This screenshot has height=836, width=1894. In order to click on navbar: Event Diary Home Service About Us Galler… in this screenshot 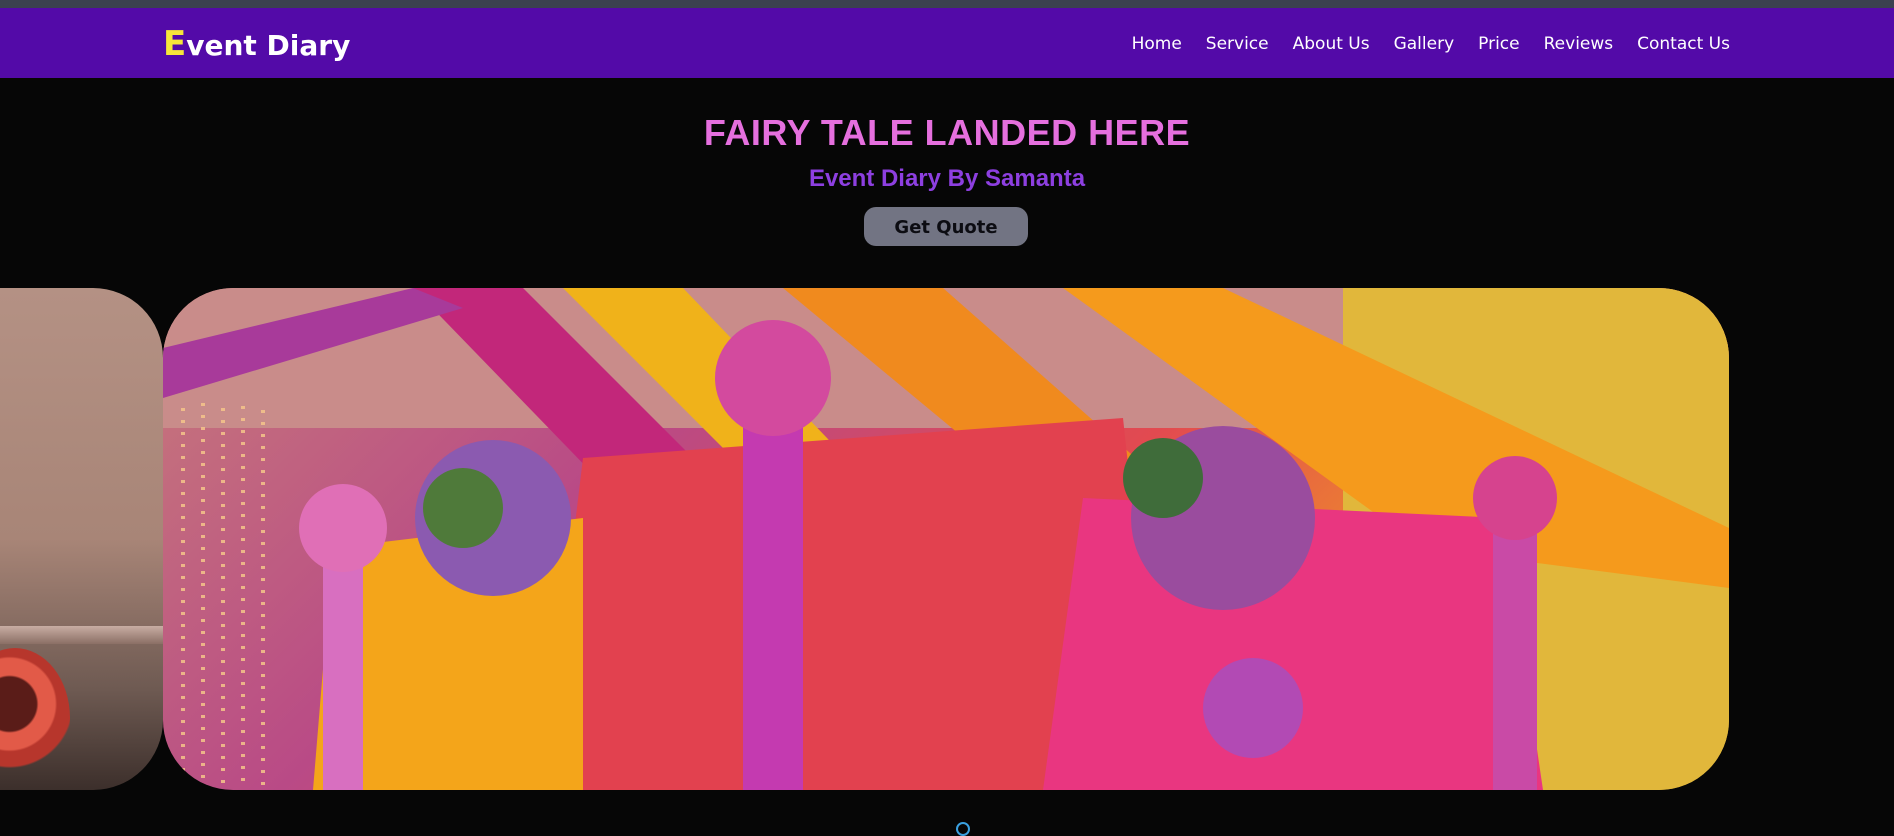, I will do `click(947, 43)`.